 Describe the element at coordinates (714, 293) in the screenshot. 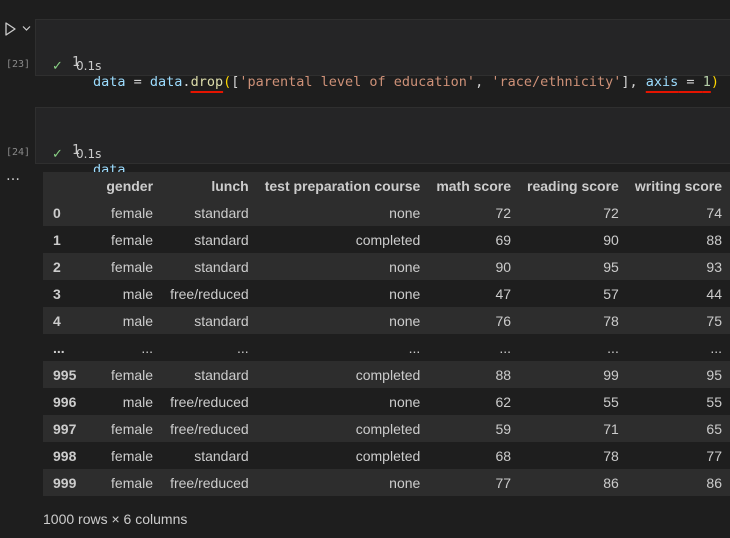

I see `writing-score-cell: 44` at that location.